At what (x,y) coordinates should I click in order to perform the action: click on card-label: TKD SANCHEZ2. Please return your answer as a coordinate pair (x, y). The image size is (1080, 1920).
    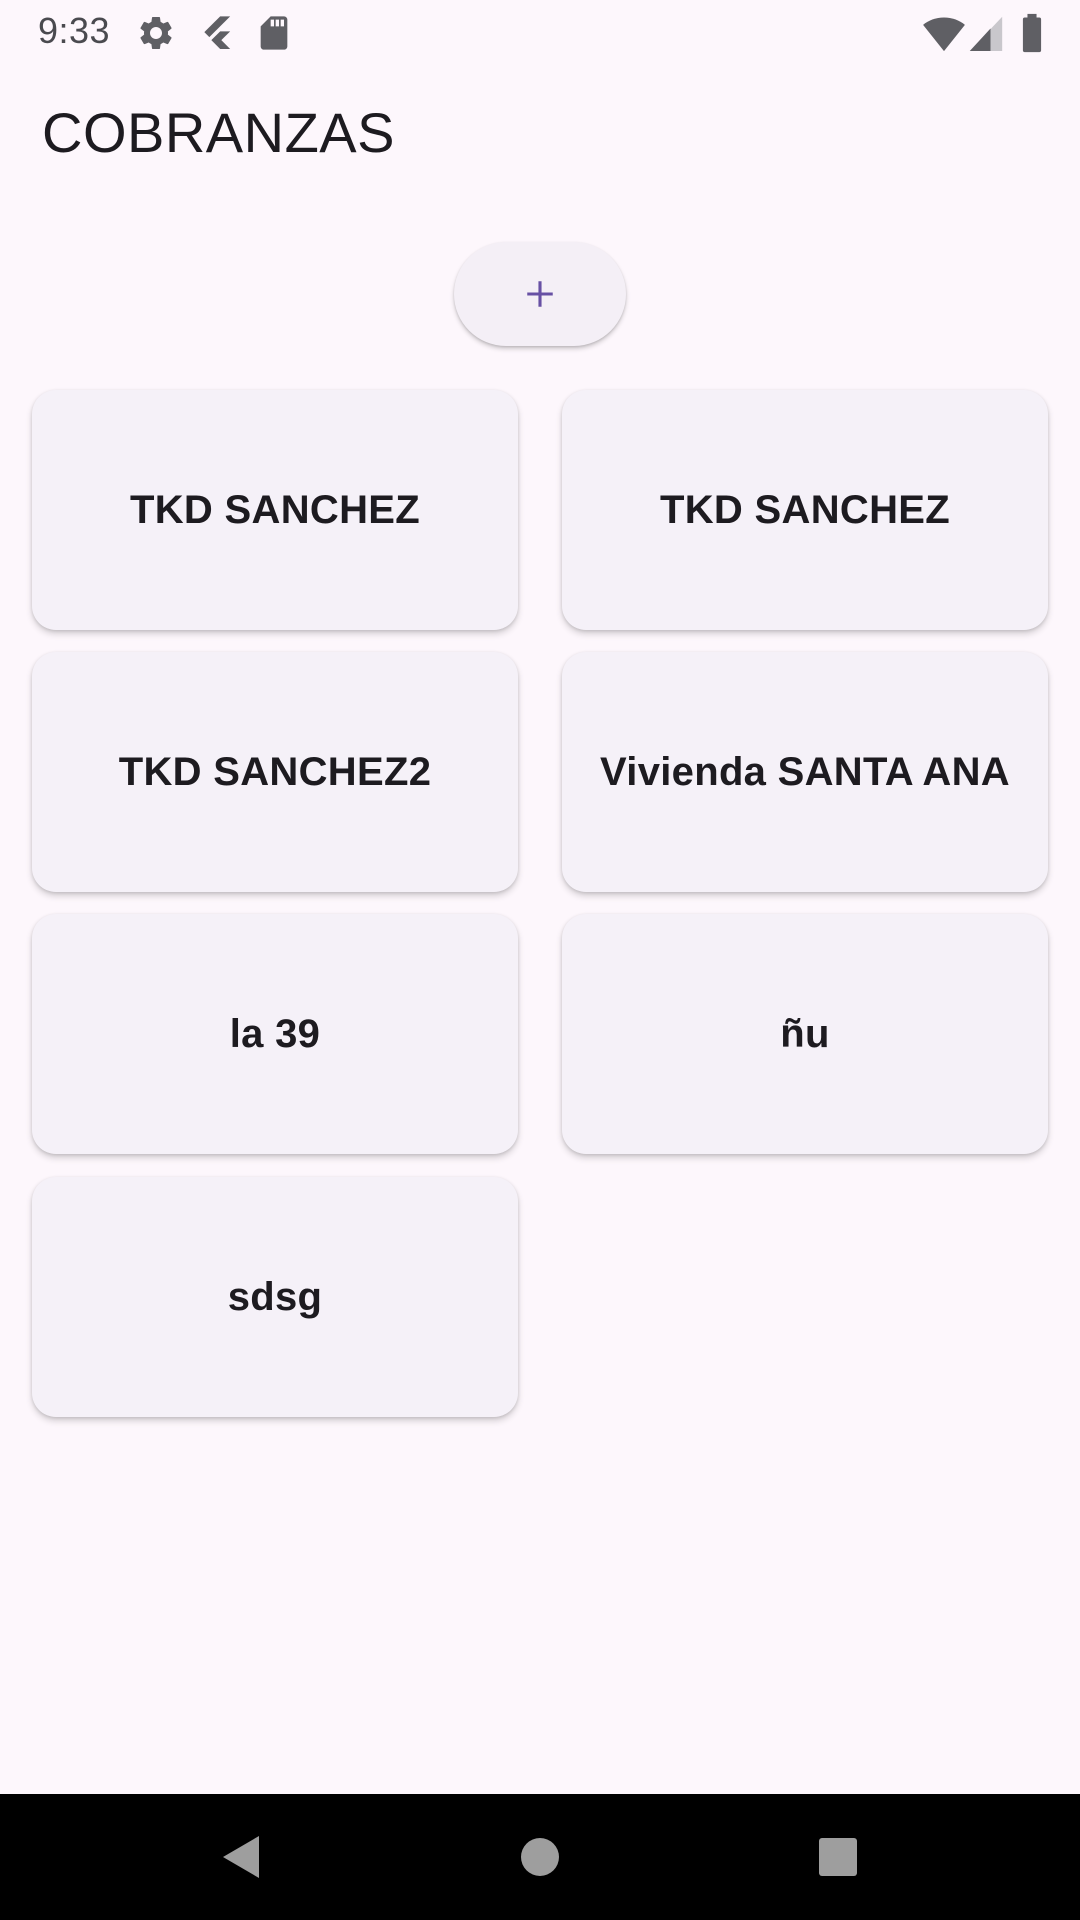
    Looking at the image, I should click on (275, 771).